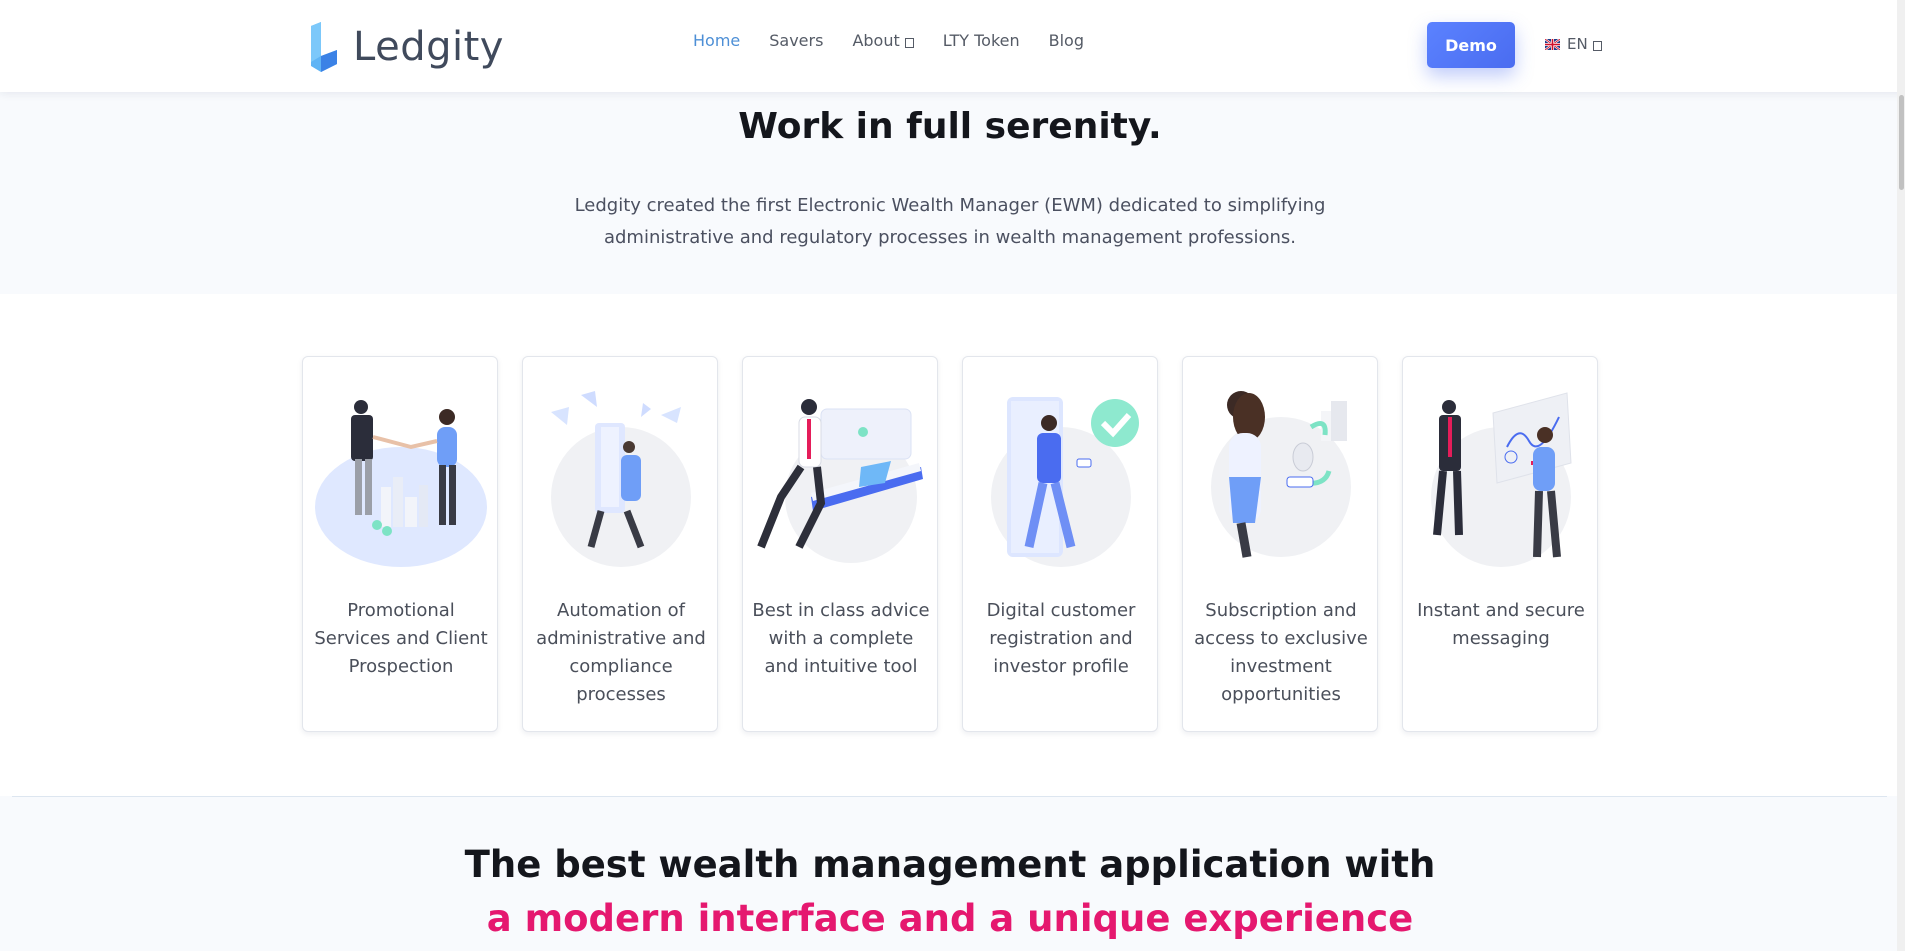  Describe the element at coordinates (1281, 474) in the screenshot. I see `subscription-illustration-icon` at that location.